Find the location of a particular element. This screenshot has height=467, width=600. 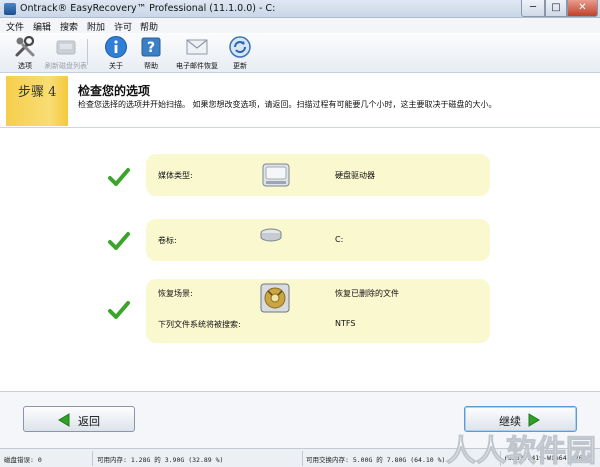

option-card-volume is located at coordinates (318, 240).